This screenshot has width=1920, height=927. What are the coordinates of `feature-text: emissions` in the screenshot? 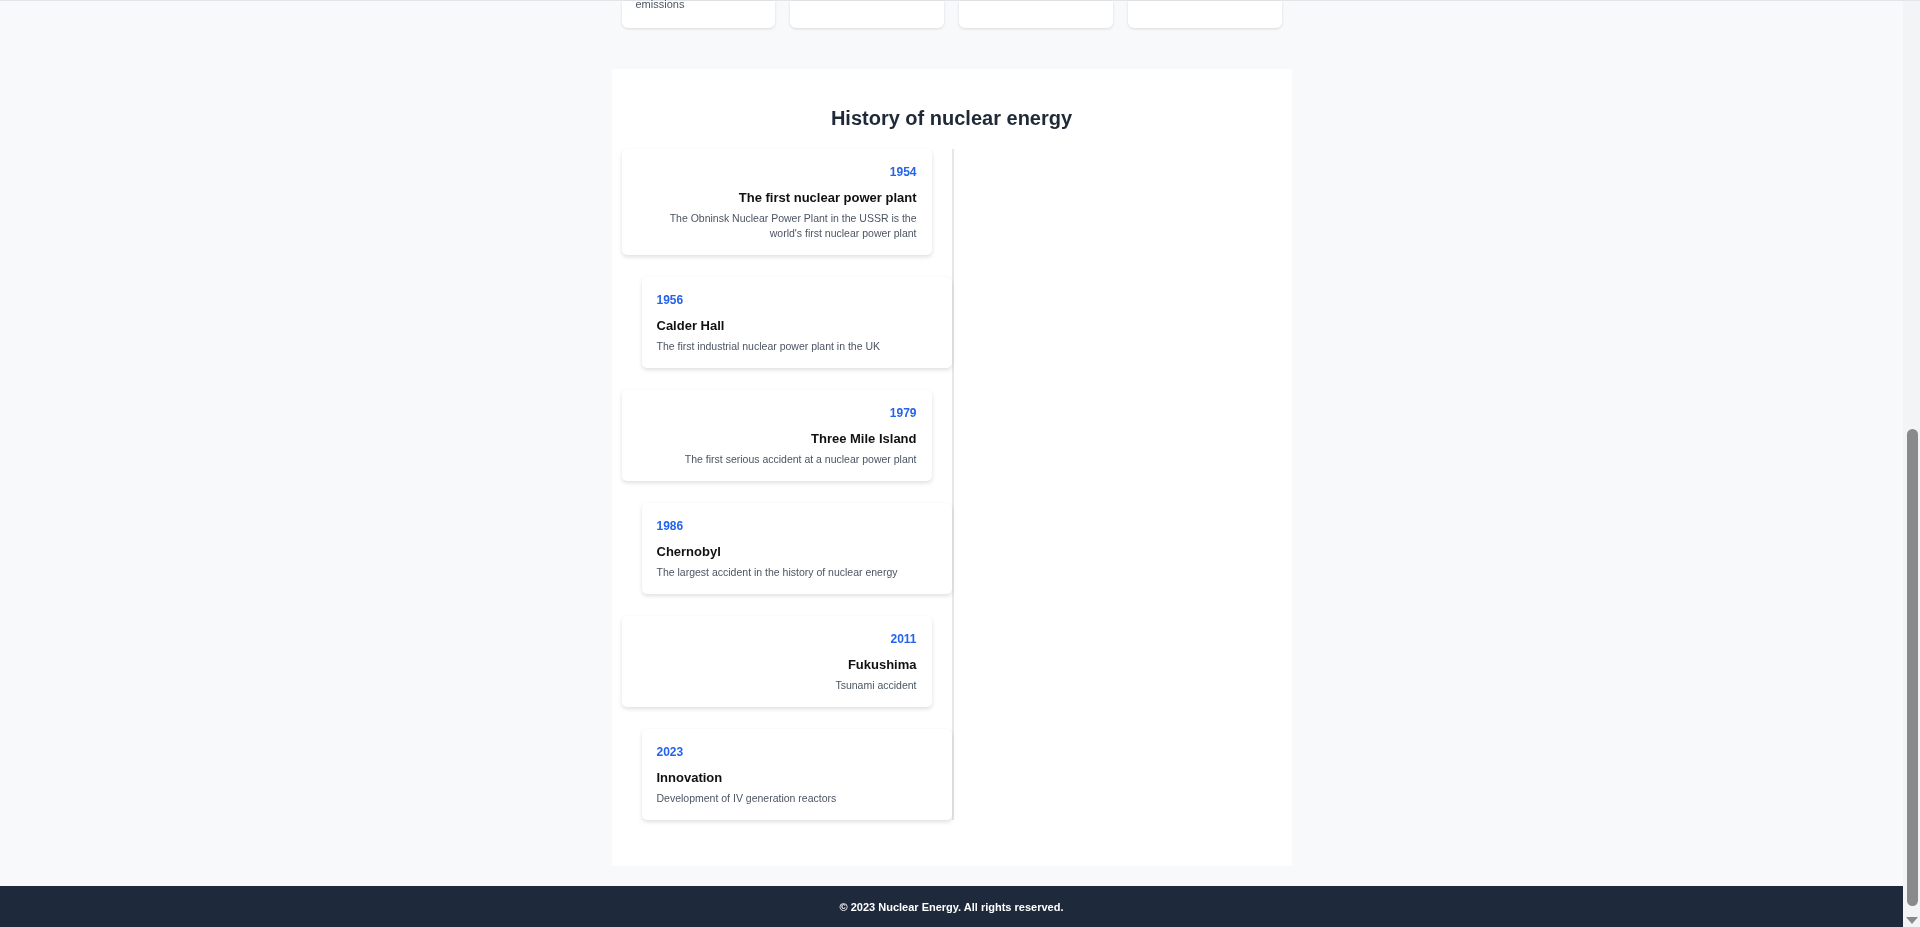 It's located at (660, 5).